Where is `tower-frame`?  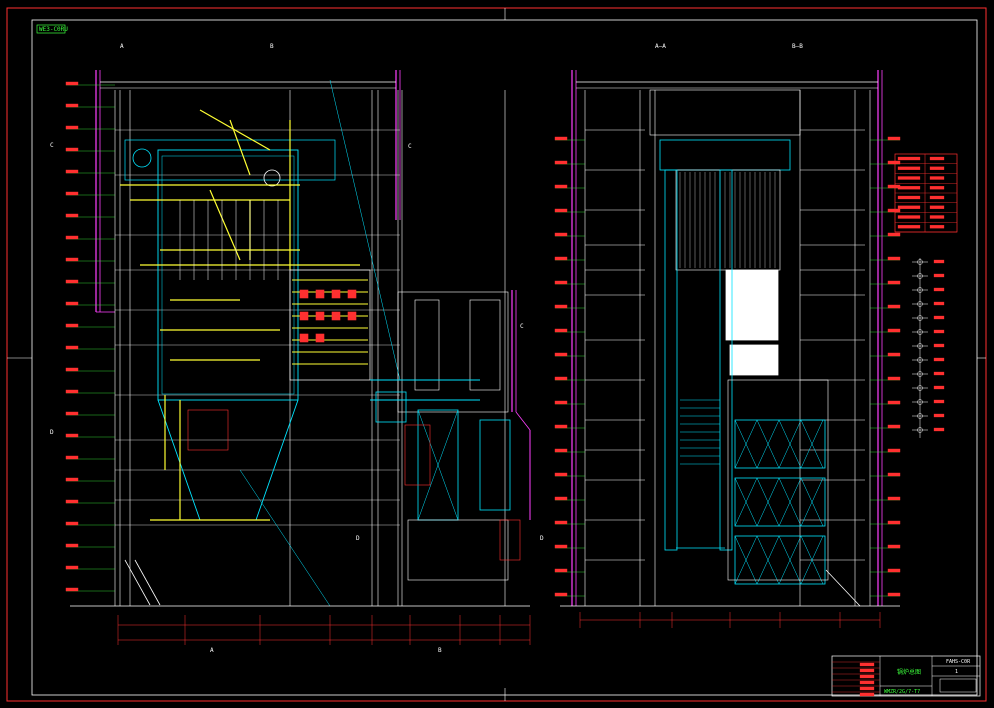
tower-frame is located at coordinates (453, 352).